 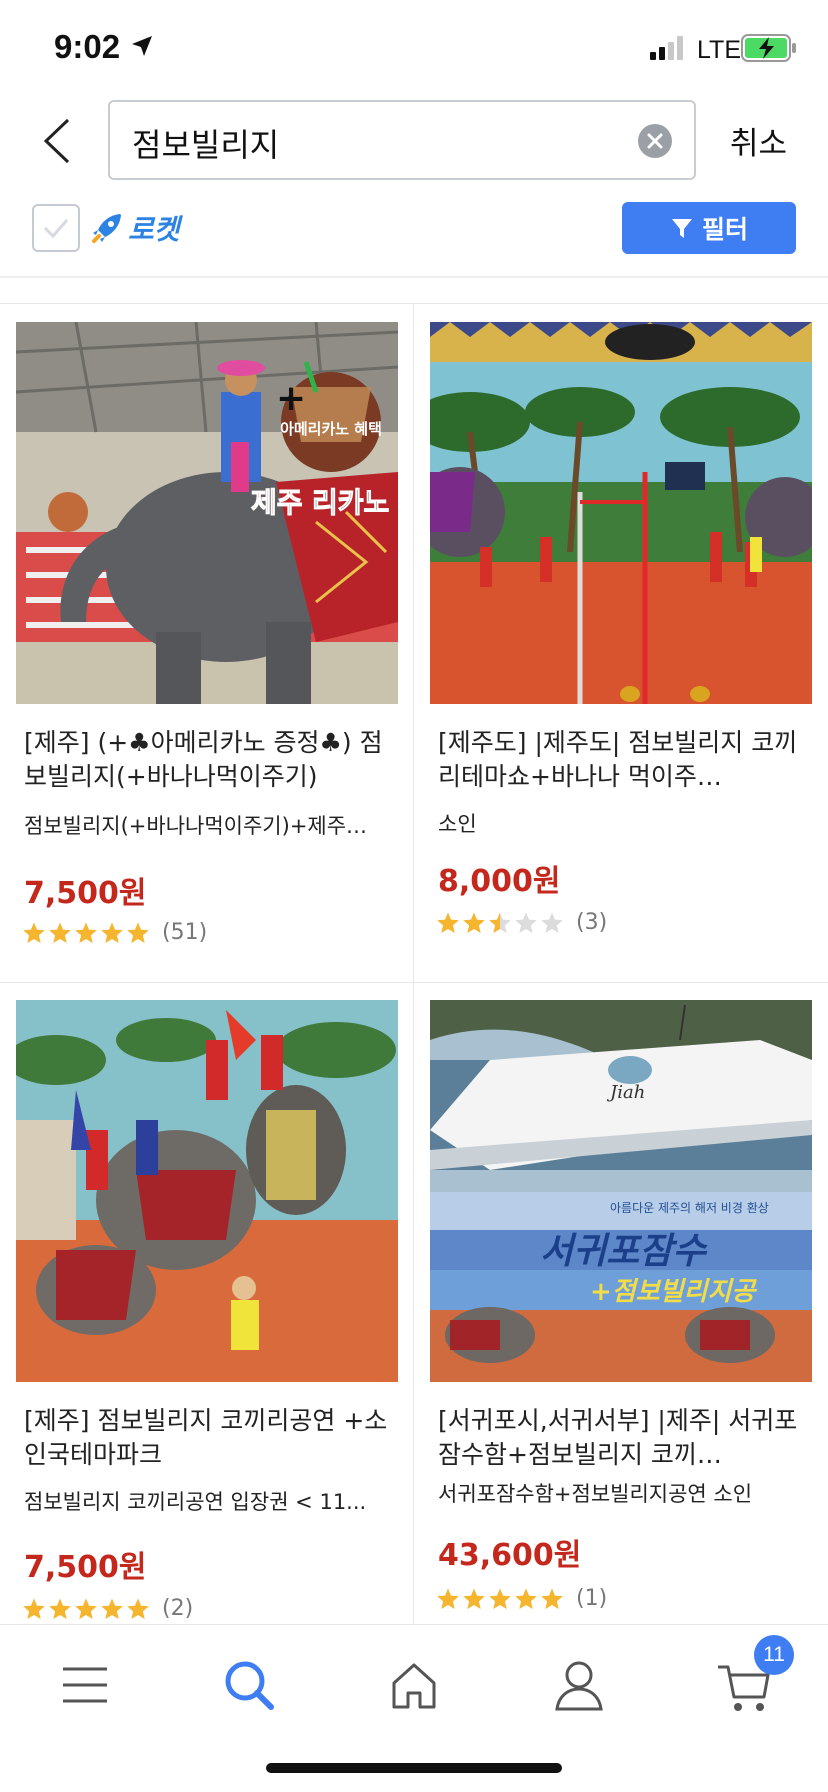 What do you see at coordinates (592, 922) in the screenshot?
I see `review-count: (3)` at bounding box center [592, 922].